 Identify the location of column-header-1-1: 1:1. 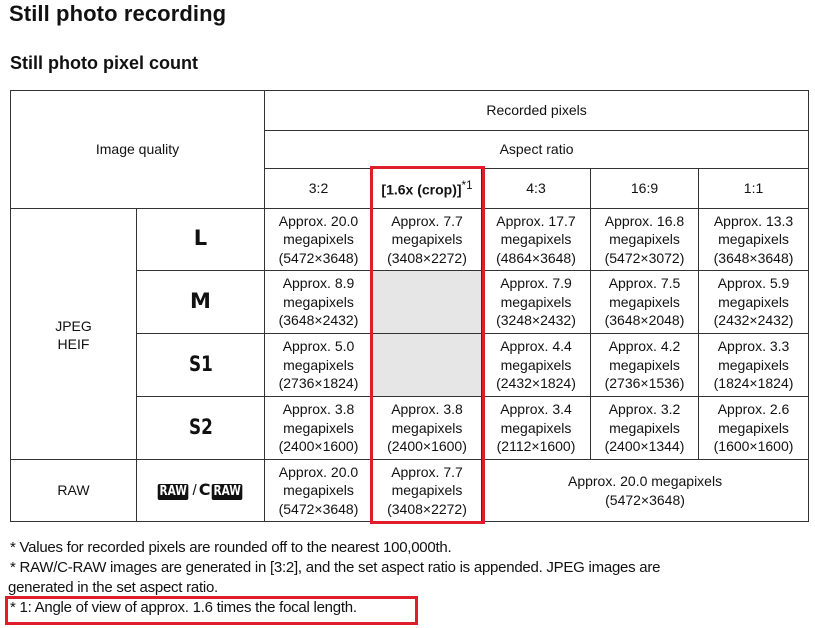
(753, 188).